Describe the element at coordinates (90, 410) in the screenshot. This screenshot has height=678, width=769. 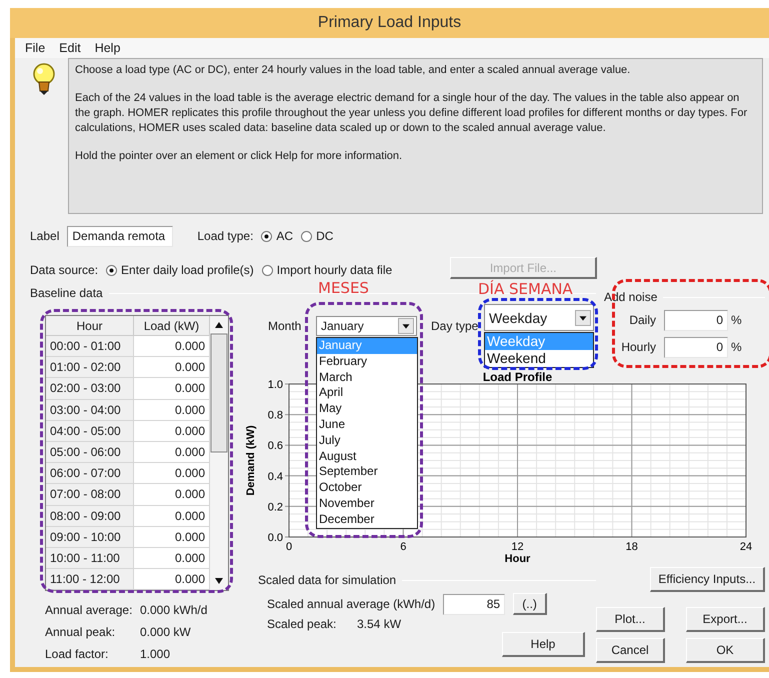
I see `table-cell: 03:00 - 04:00` at that location.